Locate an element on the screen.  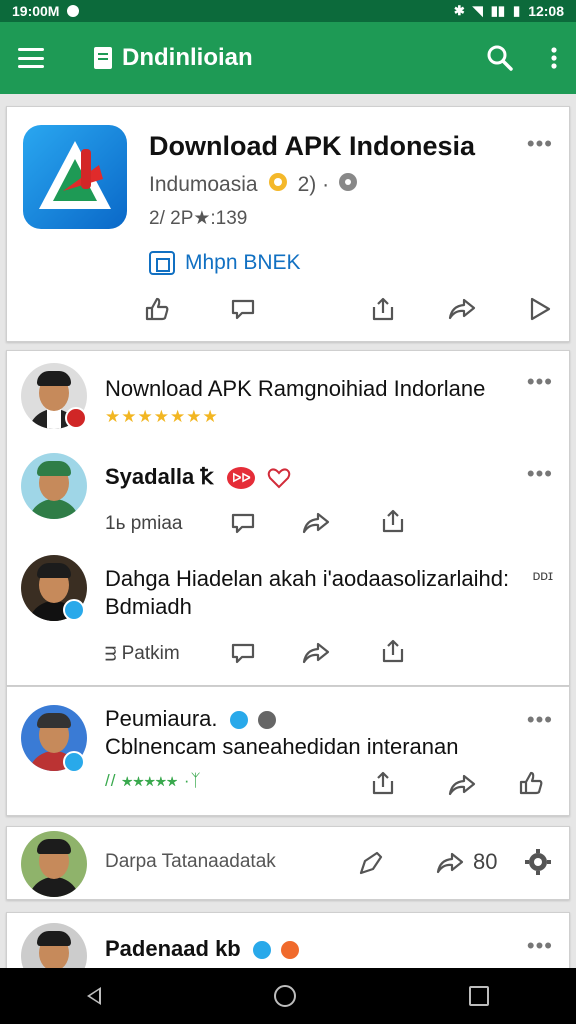
rating-stars: ★★★★★★★ is located at coordinates (162, 416).